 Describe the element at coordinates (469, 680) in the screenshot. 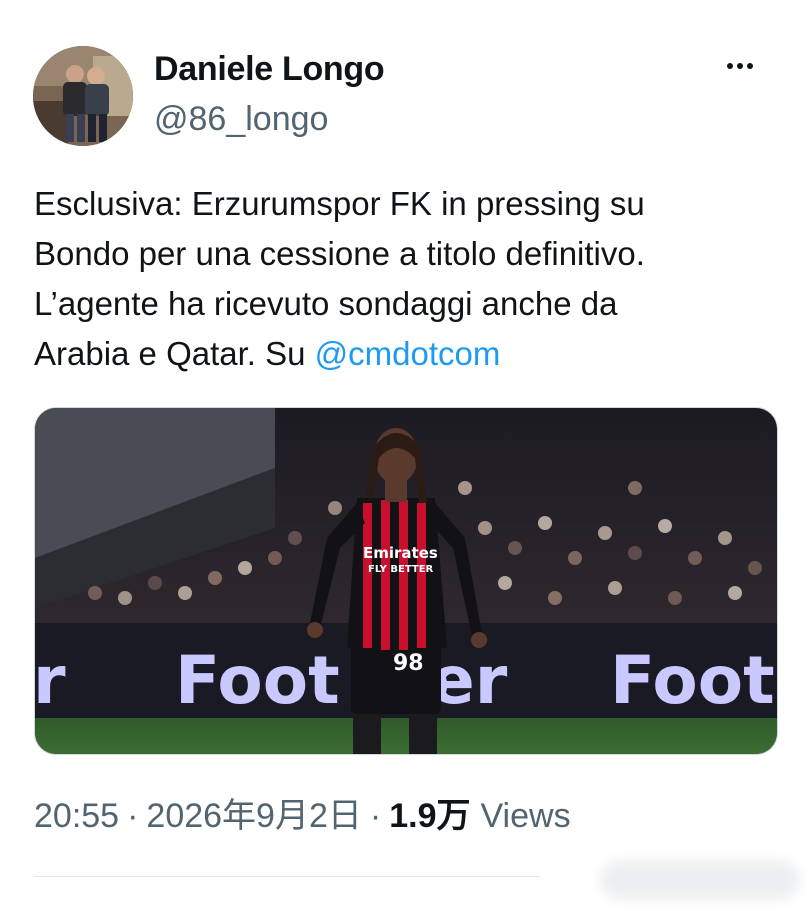

I see `board-text-left-tail: er` at that location.